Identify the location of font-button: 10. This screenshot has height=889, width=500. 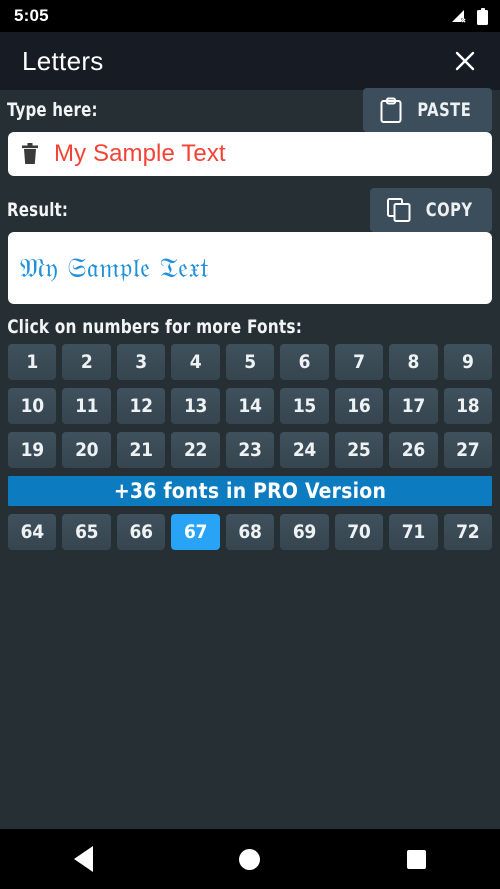
(32, 406).